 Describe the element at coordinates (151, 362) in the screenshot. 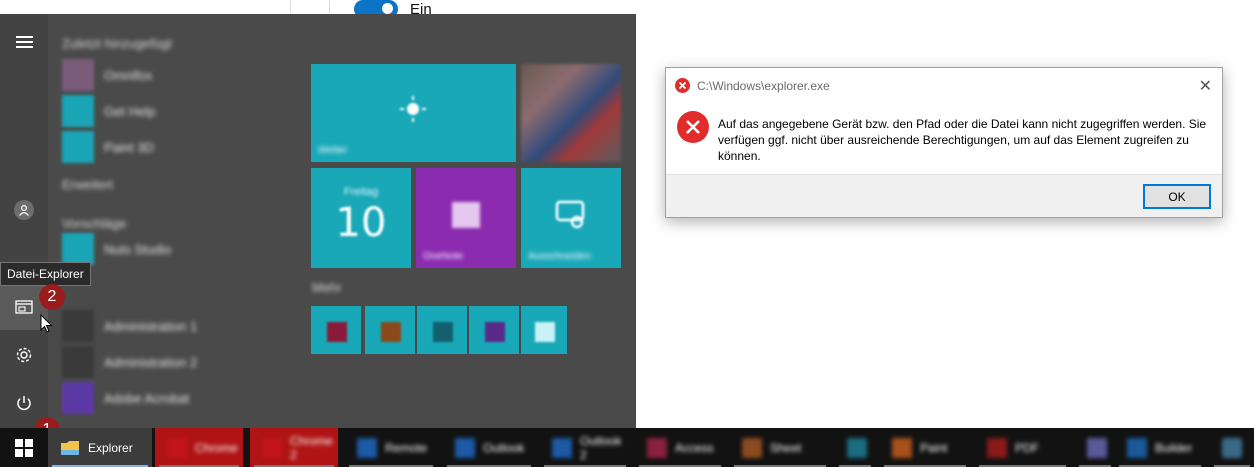

I see `list-item-label: Administration 2` at that location.